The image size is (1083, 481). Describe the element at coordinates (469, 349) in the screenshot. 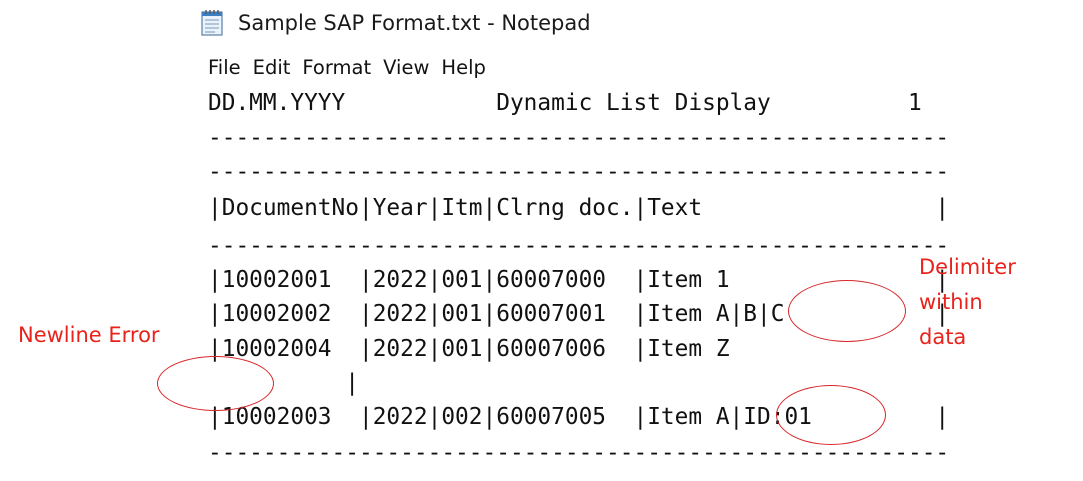

I see `text-line-row-3: |10002004 |2022|001|60007006 |Item Z` at that location.